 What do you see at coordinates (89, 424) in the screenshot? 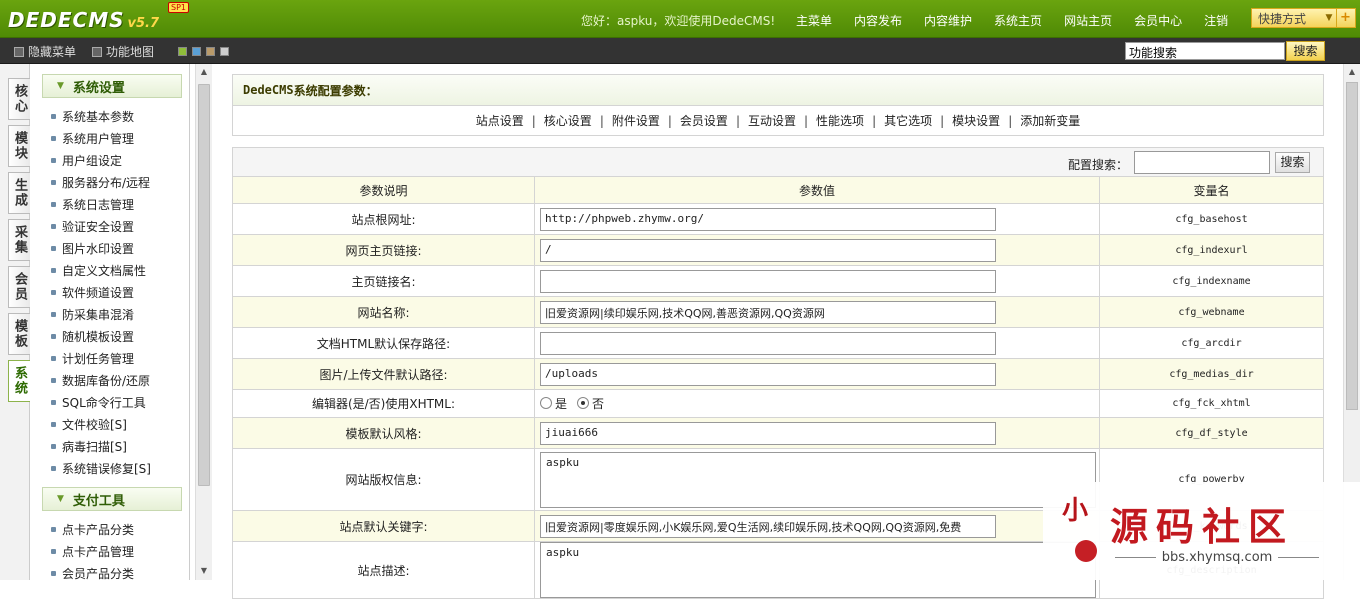
I see `sidebar-item: 文件校验[S]` at bounding box center [89, 424].